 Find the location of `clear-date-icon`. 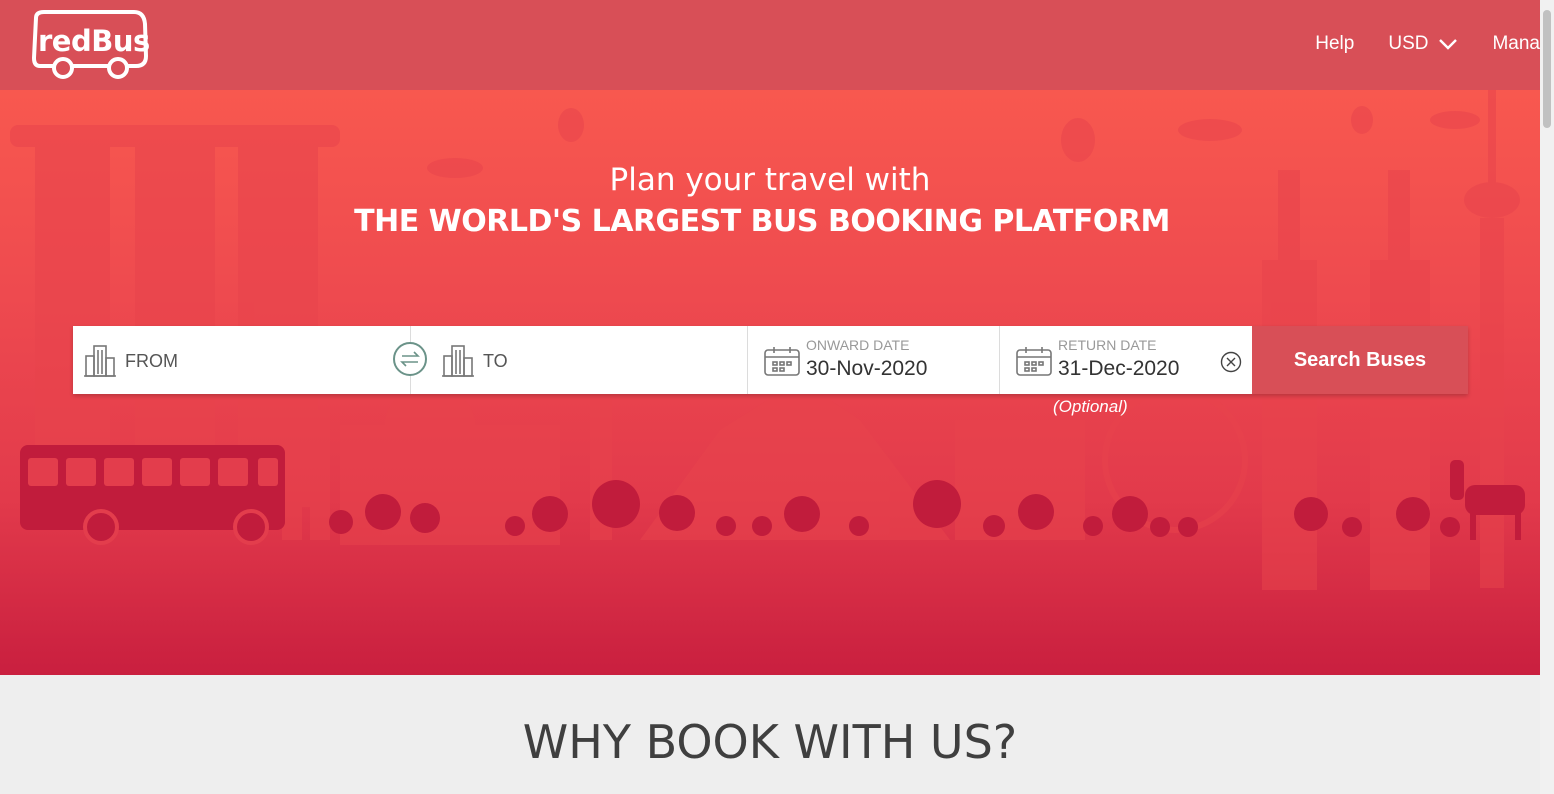

clear-date-icon is located at coordinates (1231, 362).